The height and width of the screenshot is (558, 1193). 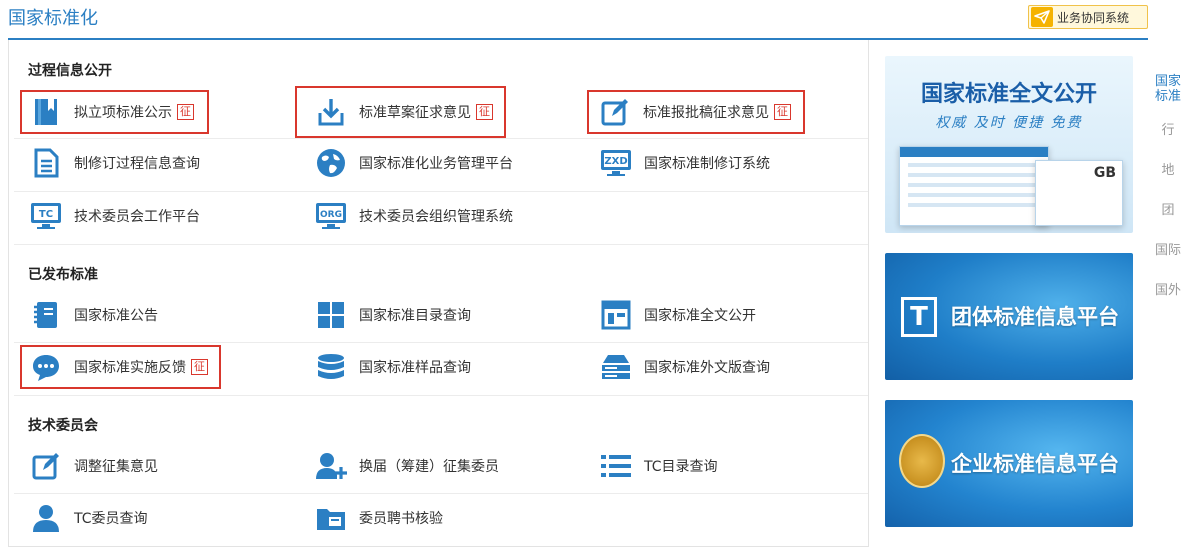 I want to click on side-tab-foreign: 国外, so click(x=1168, y=290).